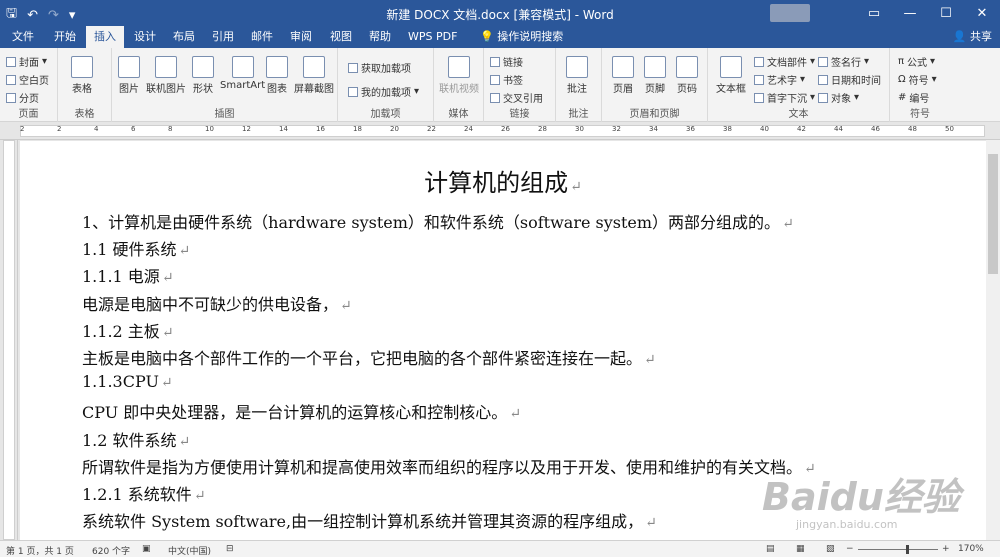 The width and height of the screenshot is (1000, 557). Describe the element at coordinates (916, 61) in the screenshot. I see `equation-button: π 公式 ▾` at that location.